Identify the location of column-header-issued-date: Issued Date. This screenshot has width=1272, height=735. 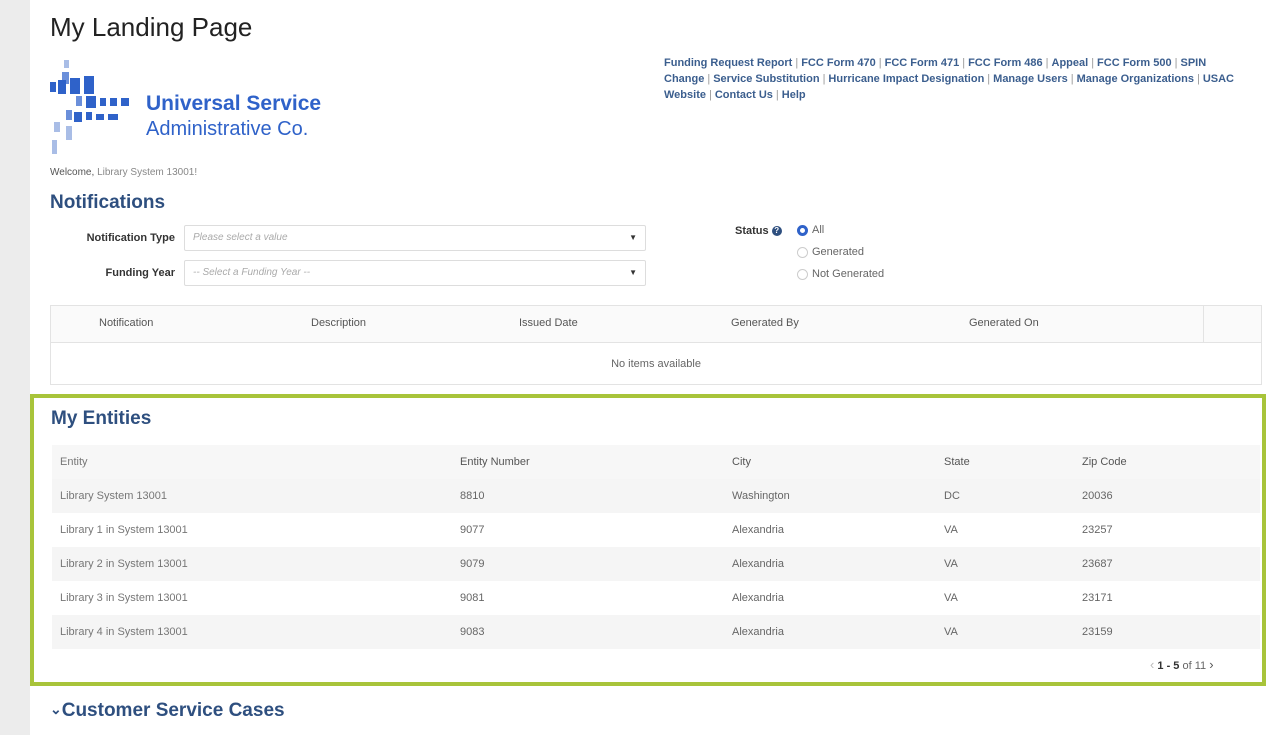
(548, 323).